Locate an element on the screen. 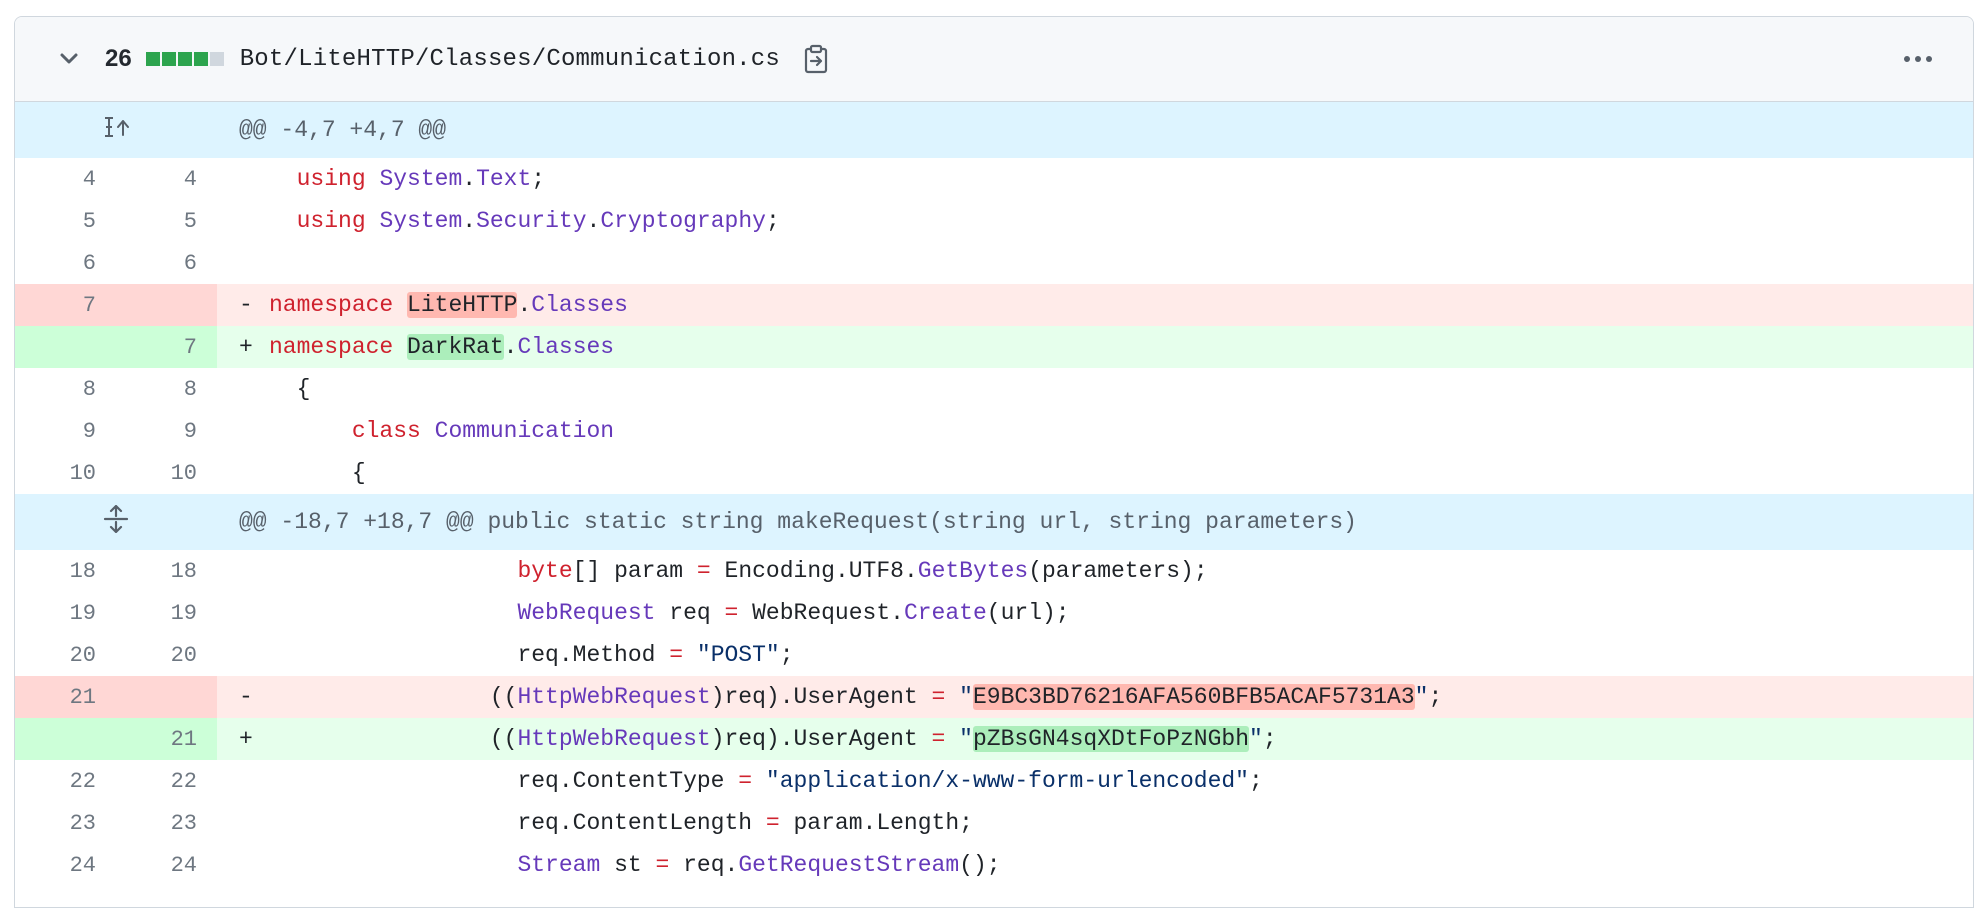  context-line: 24 24 Stream st = req.GetRequestStream(); is located at coordinates (994, 865).